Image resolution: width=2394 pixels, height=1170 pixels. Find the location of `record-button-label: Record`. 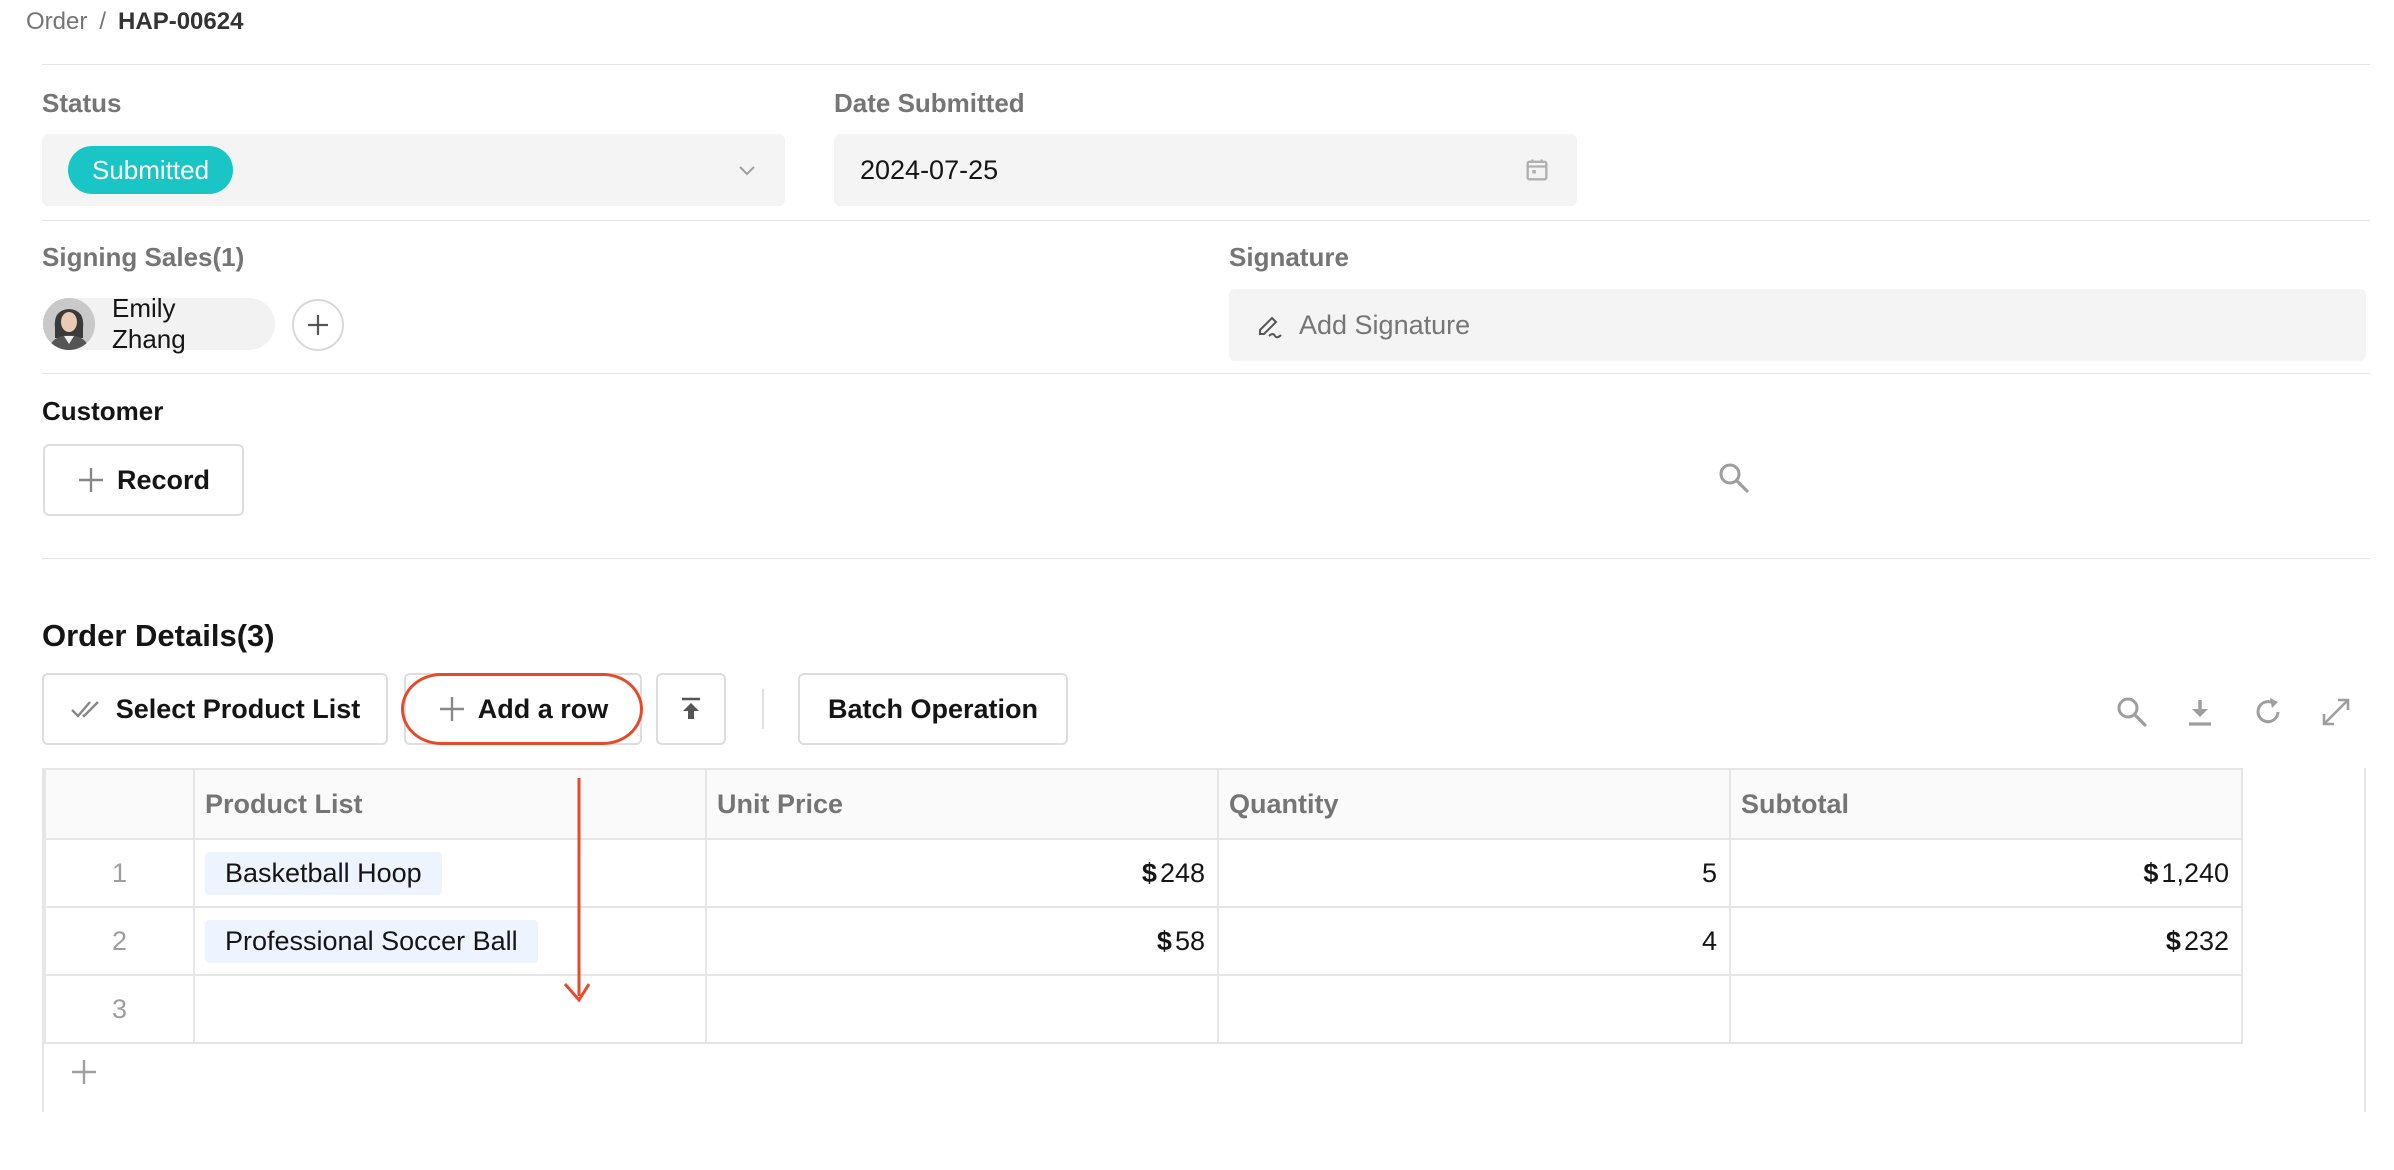

record-button-label: Record is located at coordinates (163, 479).